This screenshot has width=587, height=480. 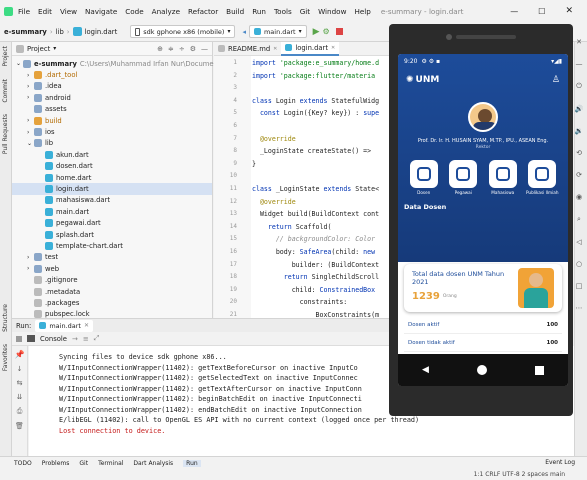 What do you see at coordinates (332, 11) in the screenshot?
I see `menu-item-window: Window` at bounding box center [332, 11].